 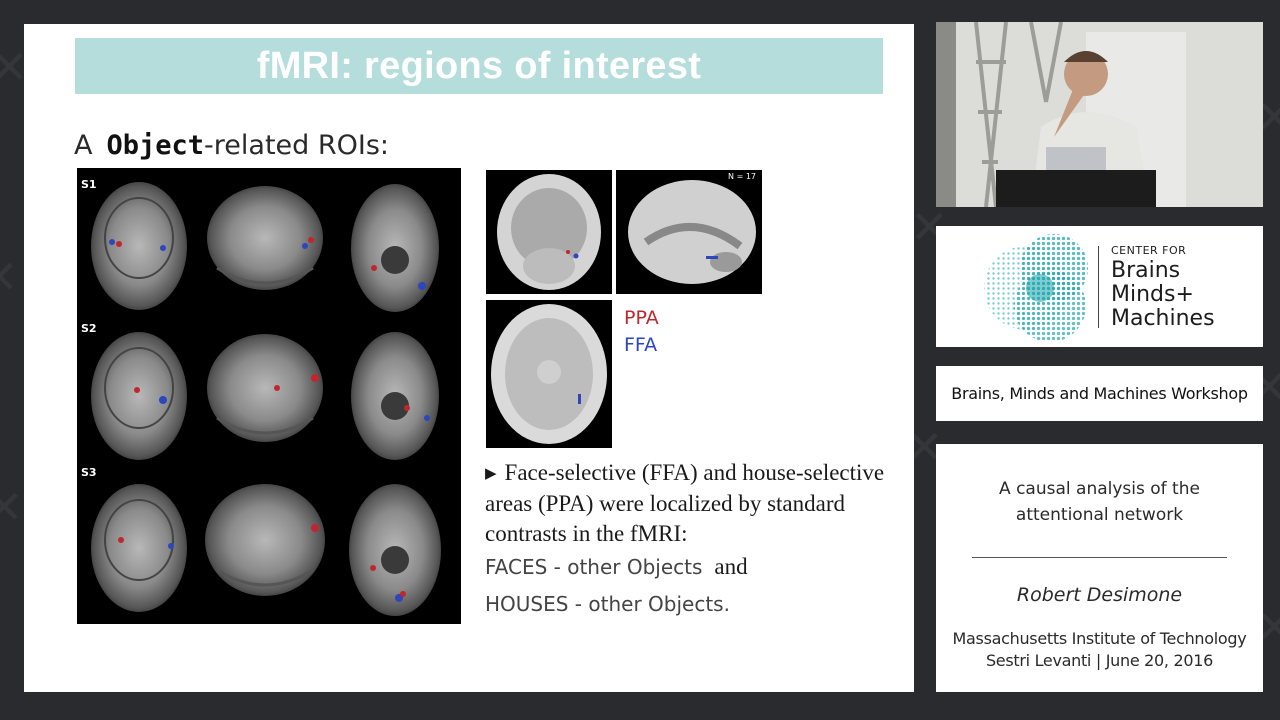 I want to click on cbmm-logo-icon, so click(x=1036, y=288).